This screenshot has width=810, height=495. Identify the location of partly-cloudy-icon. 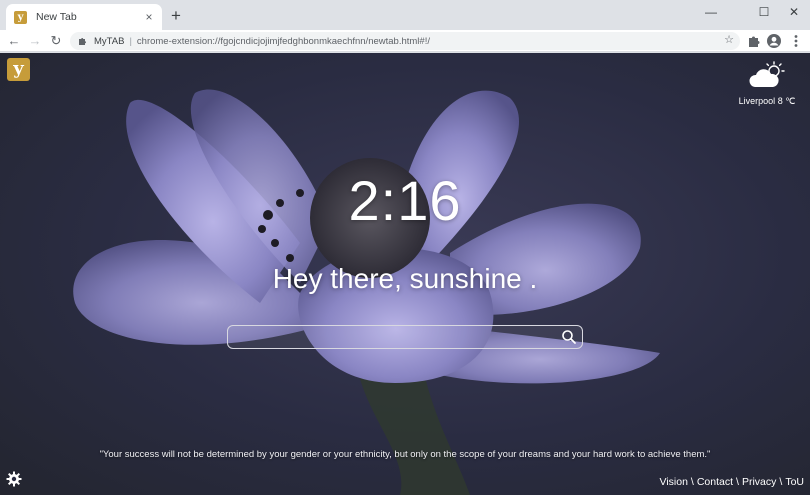
(767, 74).